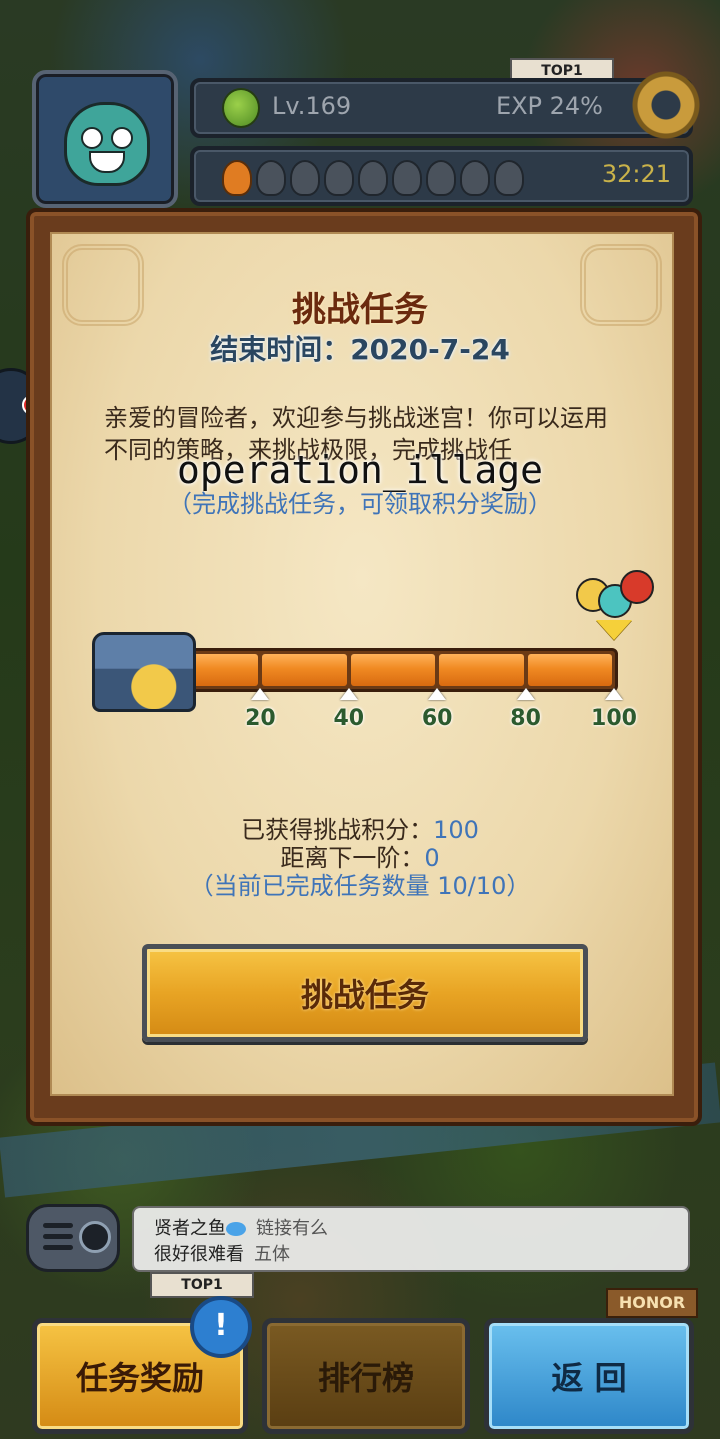 Image resolution: width=720 pixels, height=1439 pixels. I want to click on tasks-completed: （当前已完成任务数量 10/10）, so click(360, 886).